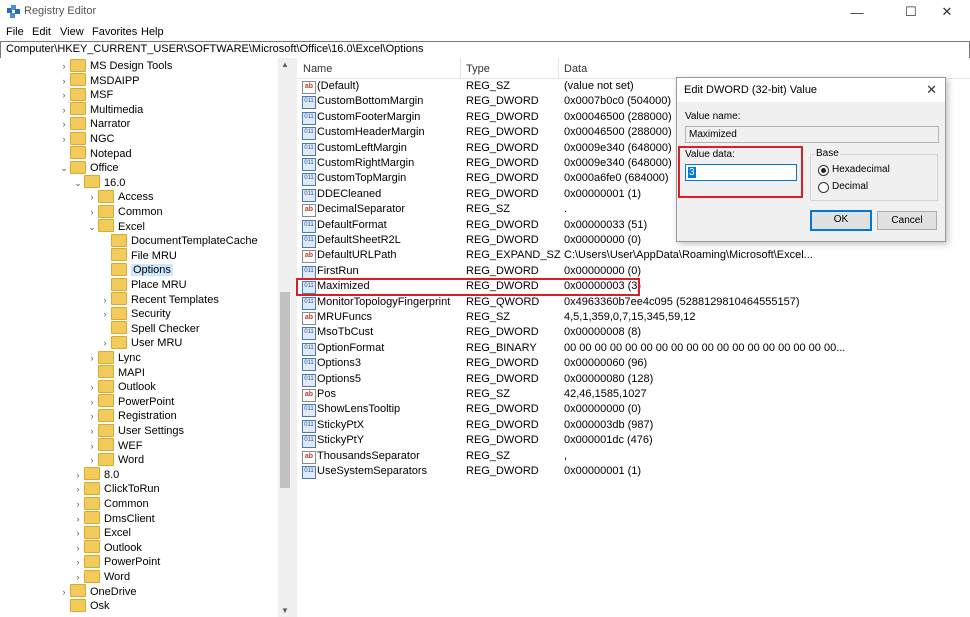 The image size is (970, 617). What do you see at coordinates (633, 379) in the screenshot?
I see `value-row: 011 Options5 REG_DWORD 0x00000080 (128)` at bounding box center [633, 379].